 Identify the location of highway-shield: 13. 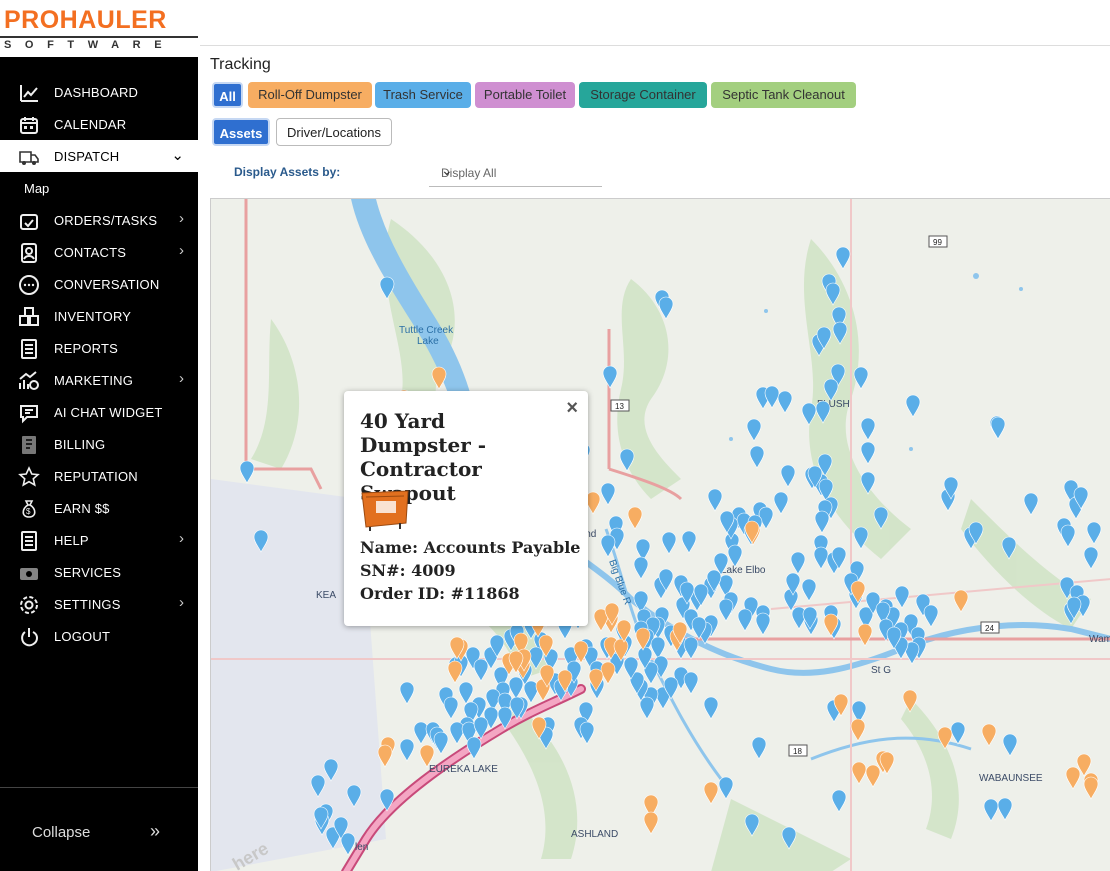
(619, 406).